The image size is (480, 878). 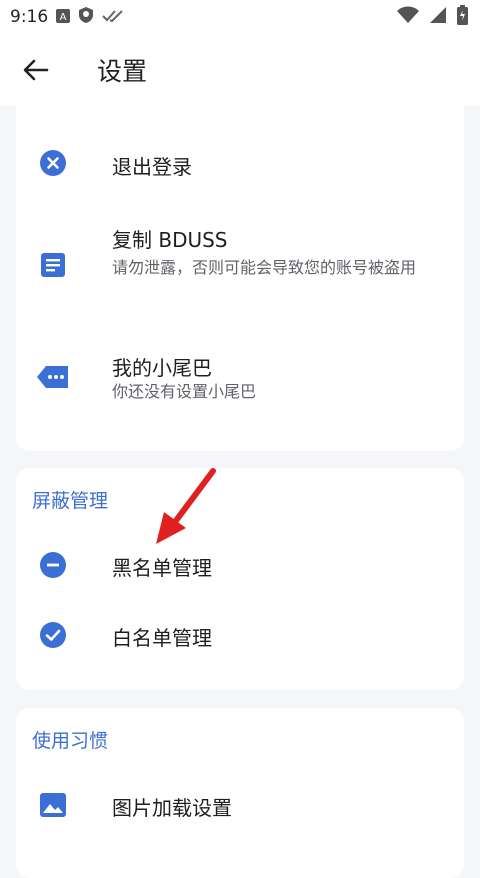 I want to click on blacklist-title: 黑名单管理, so click(x=162, y=568).